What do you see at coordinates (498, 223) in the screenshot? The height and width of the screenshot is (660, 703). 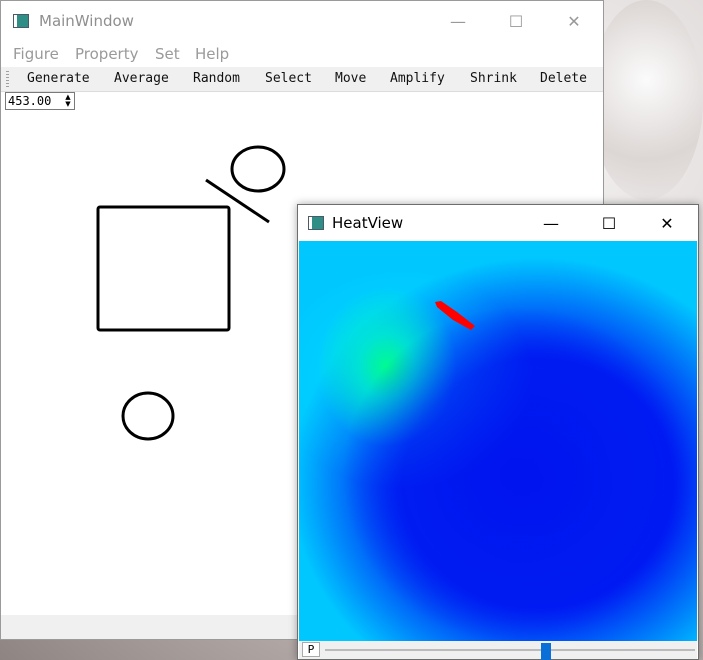 I see `heat-titlebar: HeatView — ☐ ✕` at bounding box center [498, 223].